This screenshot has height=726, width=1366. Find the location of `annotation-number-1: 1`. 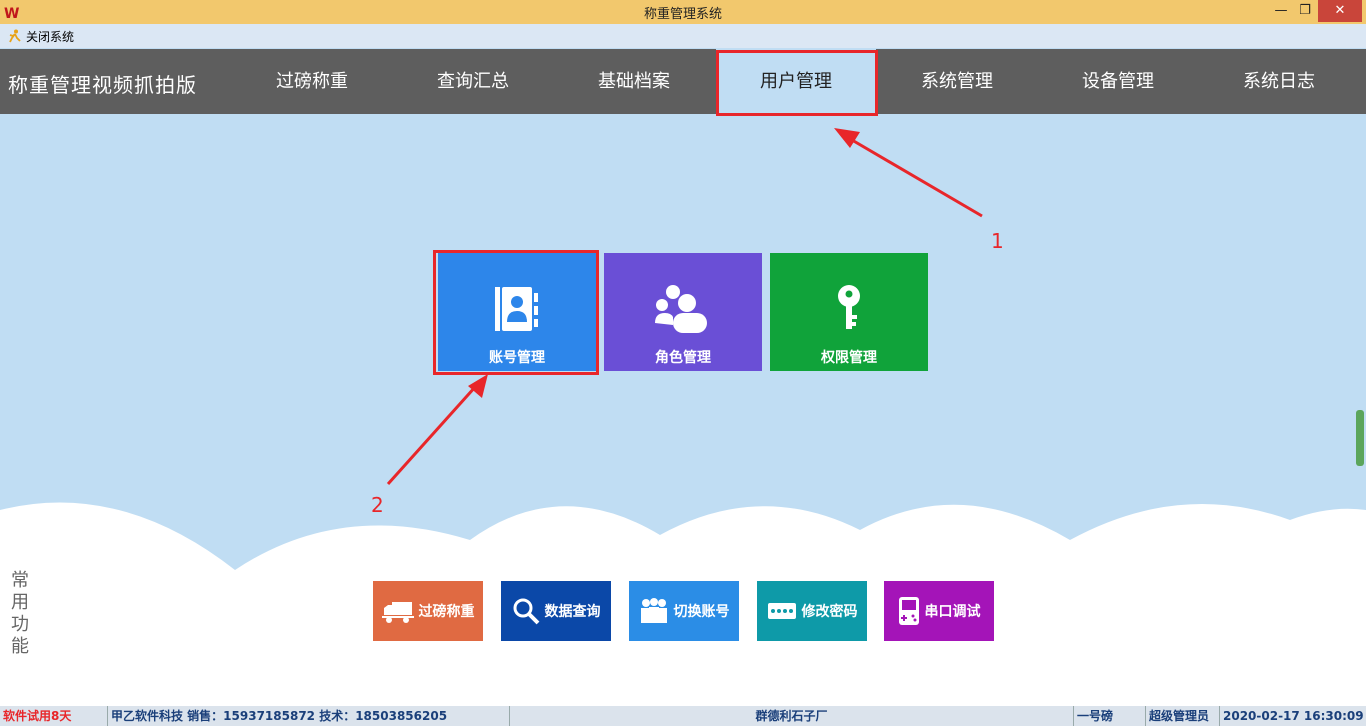

annotation-number-1: 1 is located at coordinates (997, 241).